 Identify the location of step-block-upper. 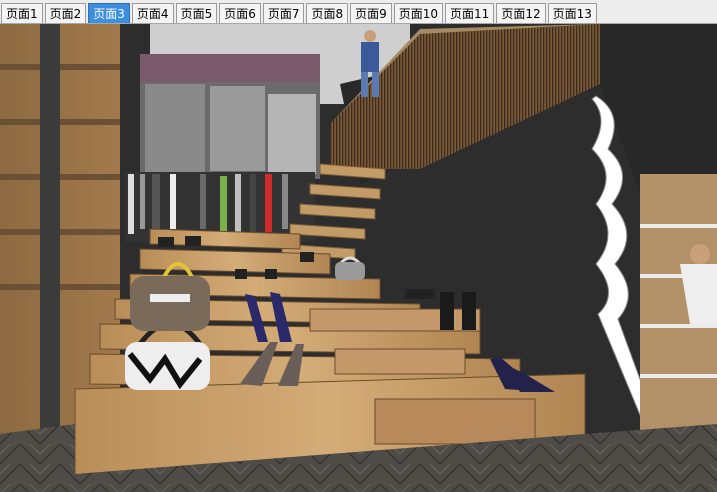
(395, 320).